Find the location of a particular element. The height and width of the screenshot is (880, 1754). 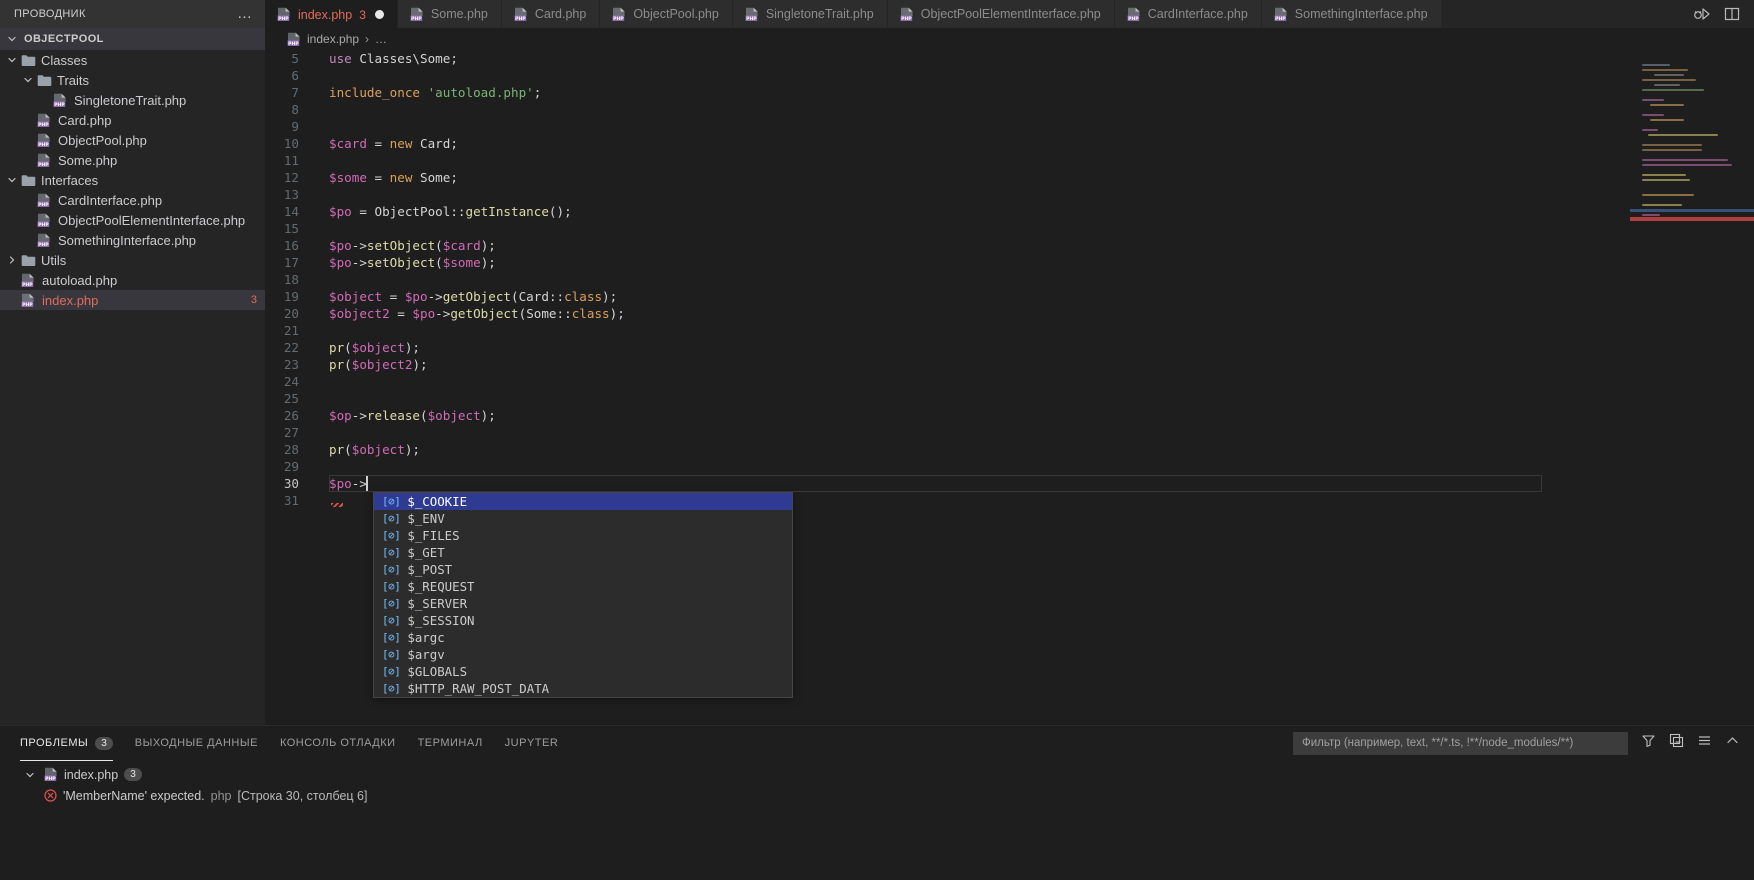

code-line: 27 is located at coordinates (947, 432).